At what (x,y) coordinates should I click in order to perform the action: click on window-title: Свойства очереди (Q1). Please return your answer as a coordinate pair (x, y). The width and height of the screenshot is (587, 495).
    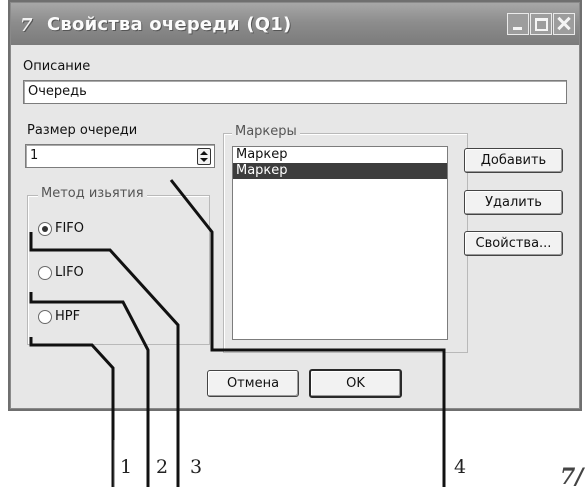
    Looking at the image, I should click on (169, 24).